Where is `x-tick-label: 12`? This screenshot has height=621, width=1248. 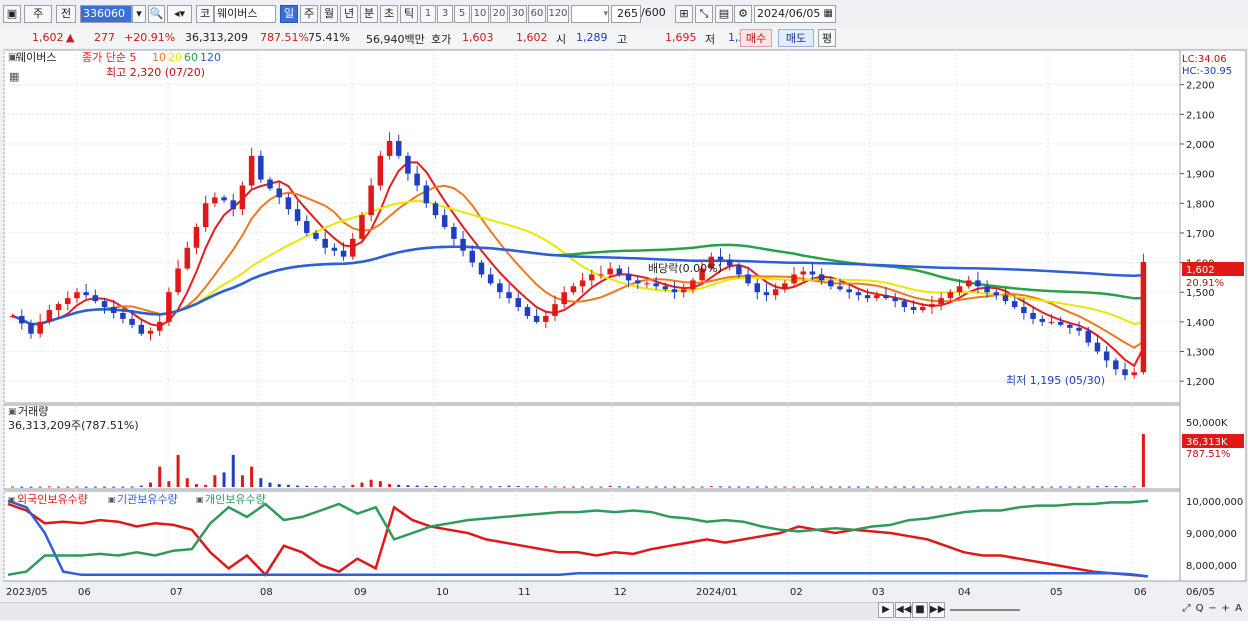 x-tick-label: 12 is located at coordinates (620, 592).